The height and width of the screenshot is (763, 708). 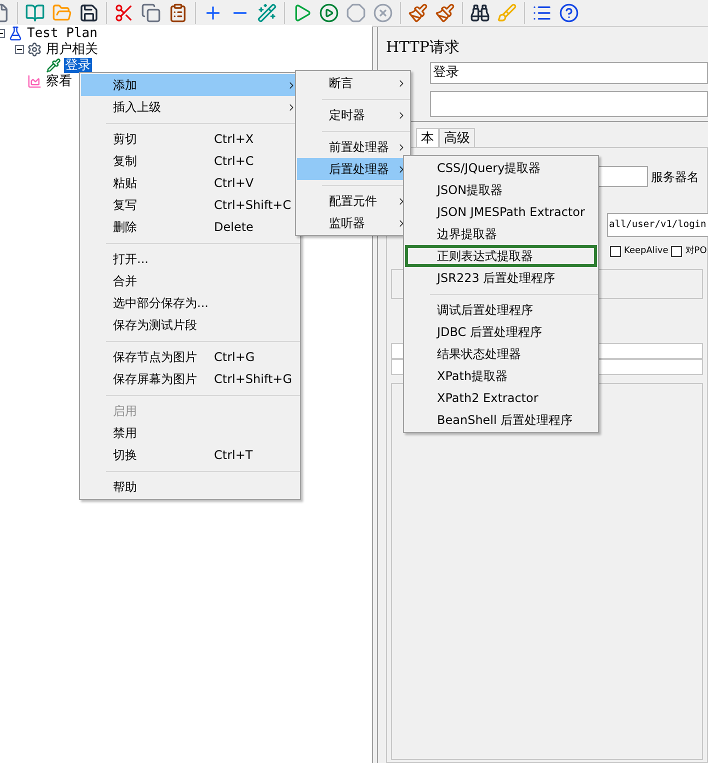 What do you see at coordinates (569, 104) in the screenshot?
I see `comment-field` at bounding box center [569, 104].